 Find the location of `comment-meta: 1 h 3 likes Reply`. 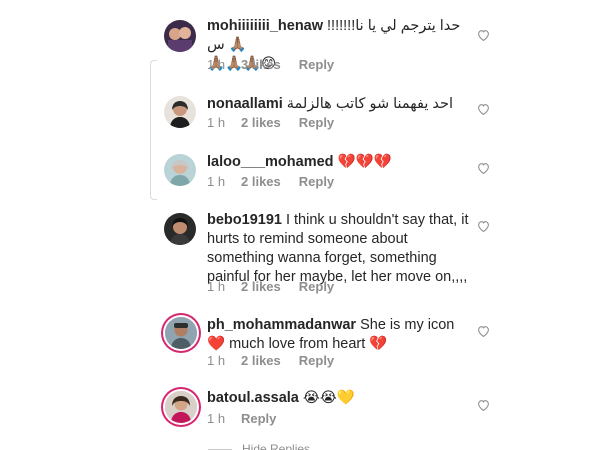

comment-meta: 1 h 3 likes Reply is located at coordinates (270, 64).